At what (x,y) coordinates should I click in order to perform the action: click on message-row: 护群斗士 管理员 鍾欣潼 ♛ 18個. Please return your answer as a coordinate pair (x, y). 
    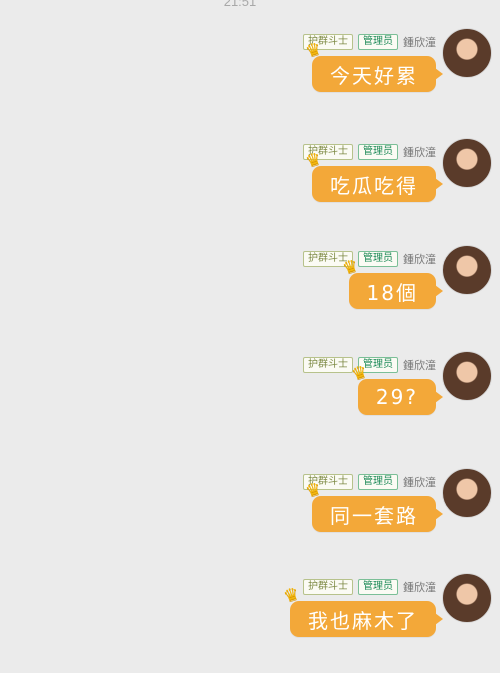
    Looking at the image, I should click on (284, 295).